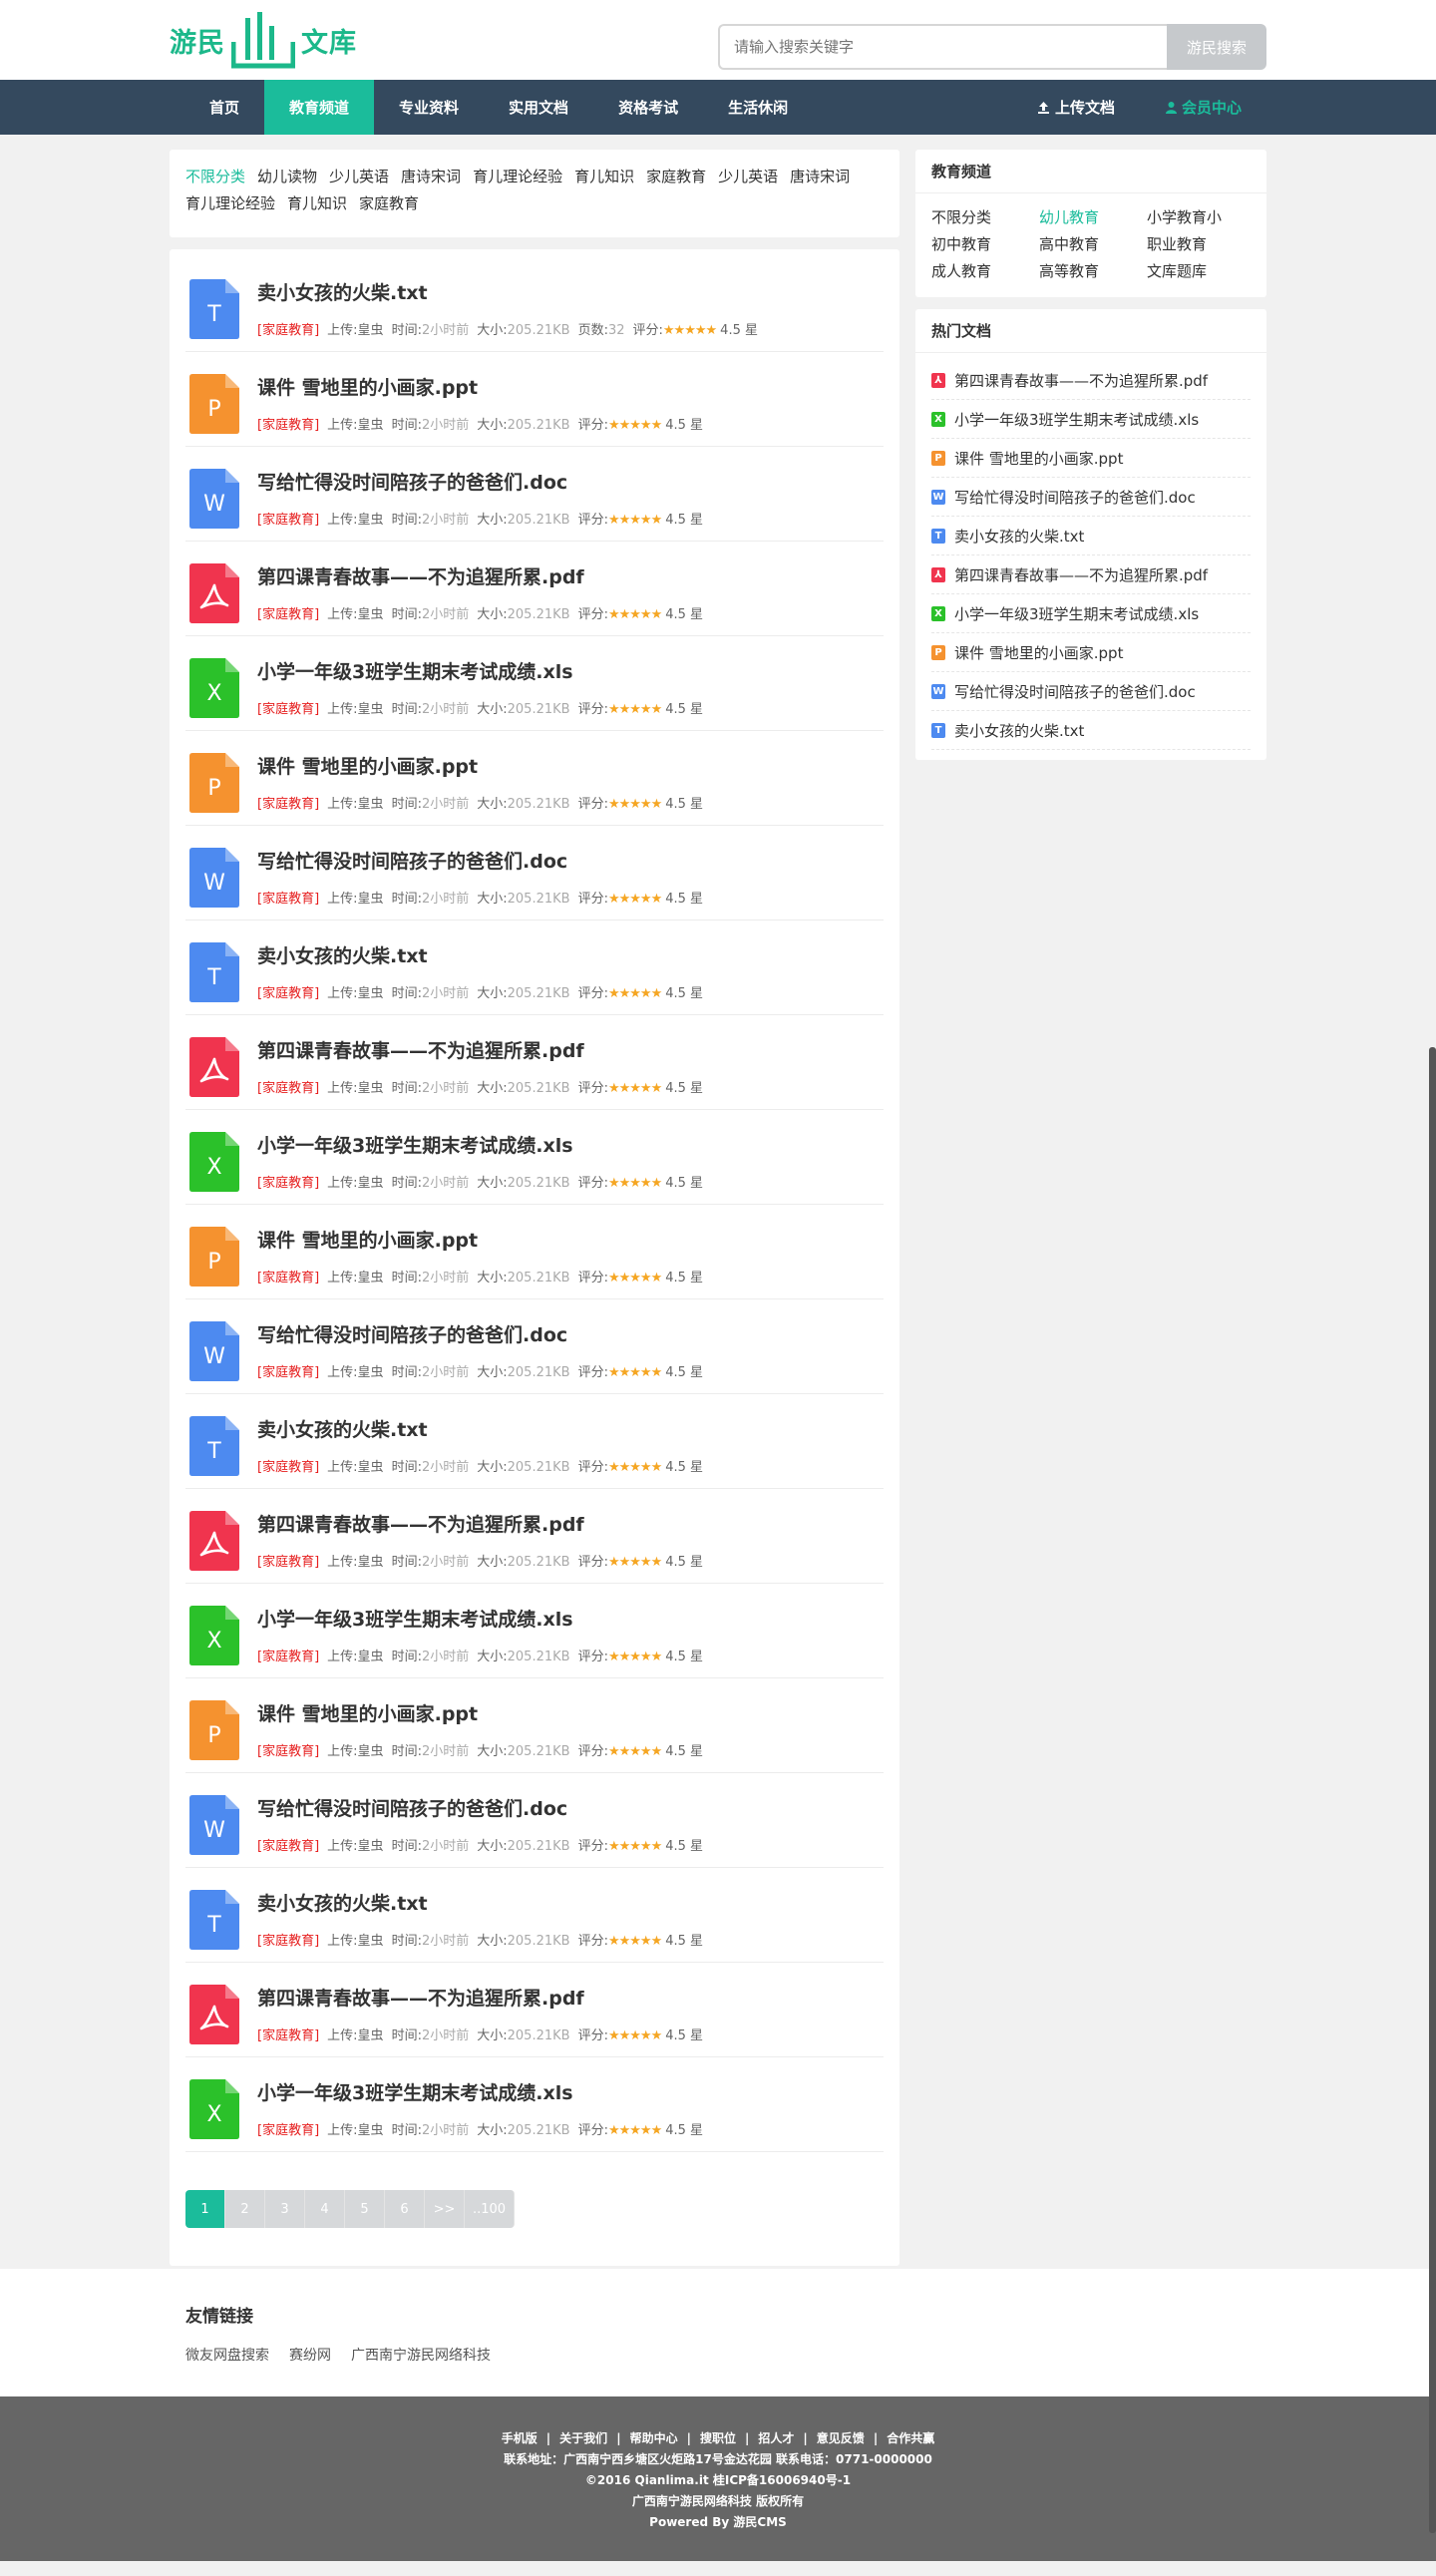  What do you see at coordinates (365, 2209) in the screenshot?
I see `page-link: 5` at bounding box center [365, 2209].